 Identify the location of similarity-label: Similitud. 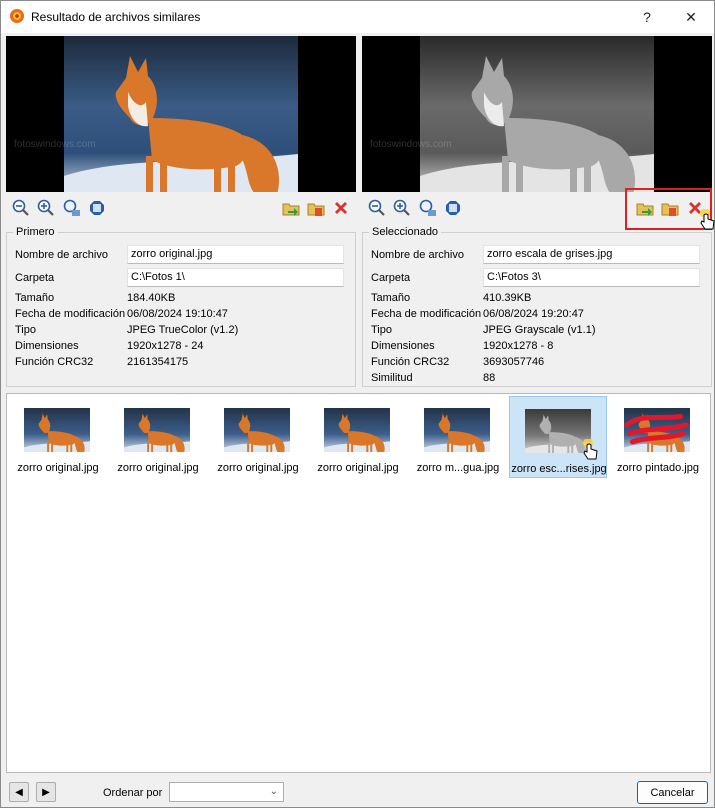
(392, 378).